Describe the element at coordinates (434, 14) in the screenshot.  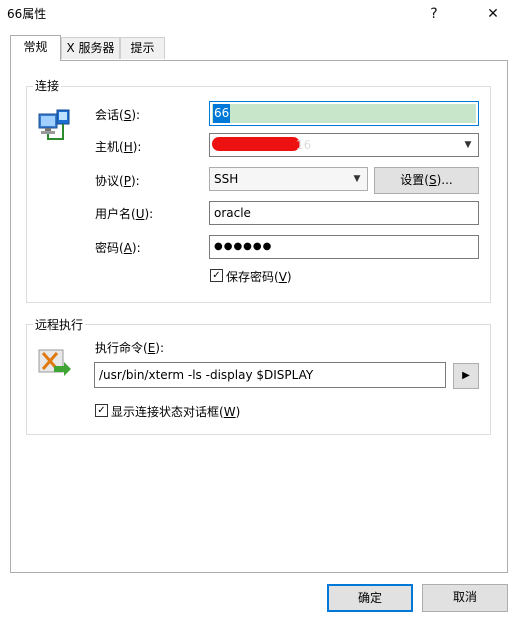
I see `help-button: ?` at that location.